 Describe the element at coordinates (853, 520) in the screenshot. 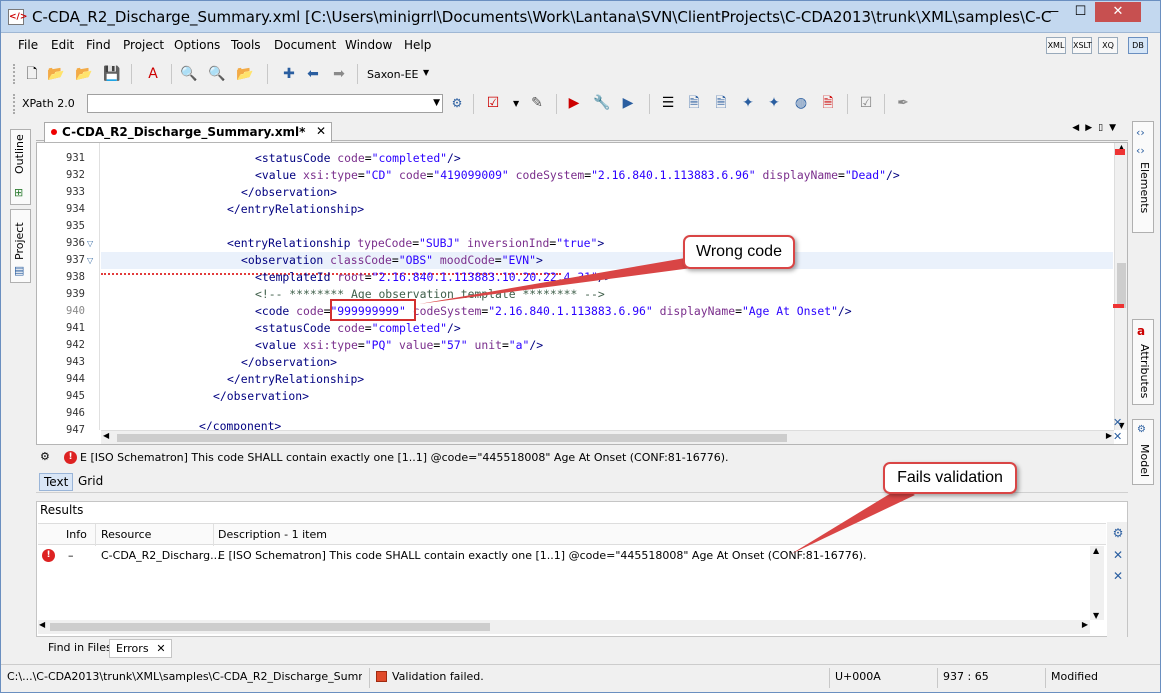

I see `fails-validation-arrow` at that location.